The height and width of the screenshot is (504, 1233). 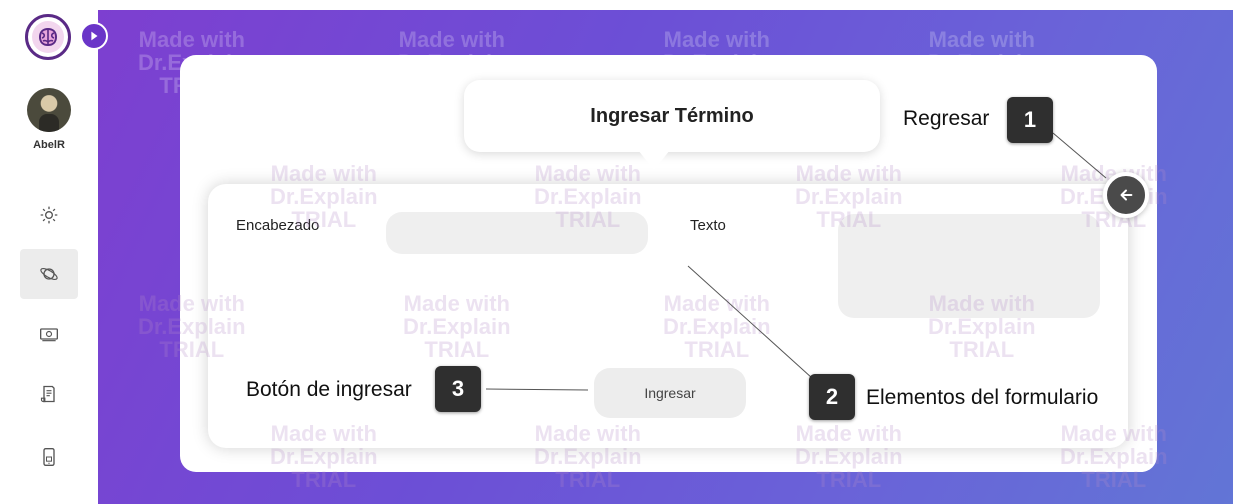 What do you see at coordinates (49, 110) in the screenshot?
I see `avatar` at bounding box center [49, 110].